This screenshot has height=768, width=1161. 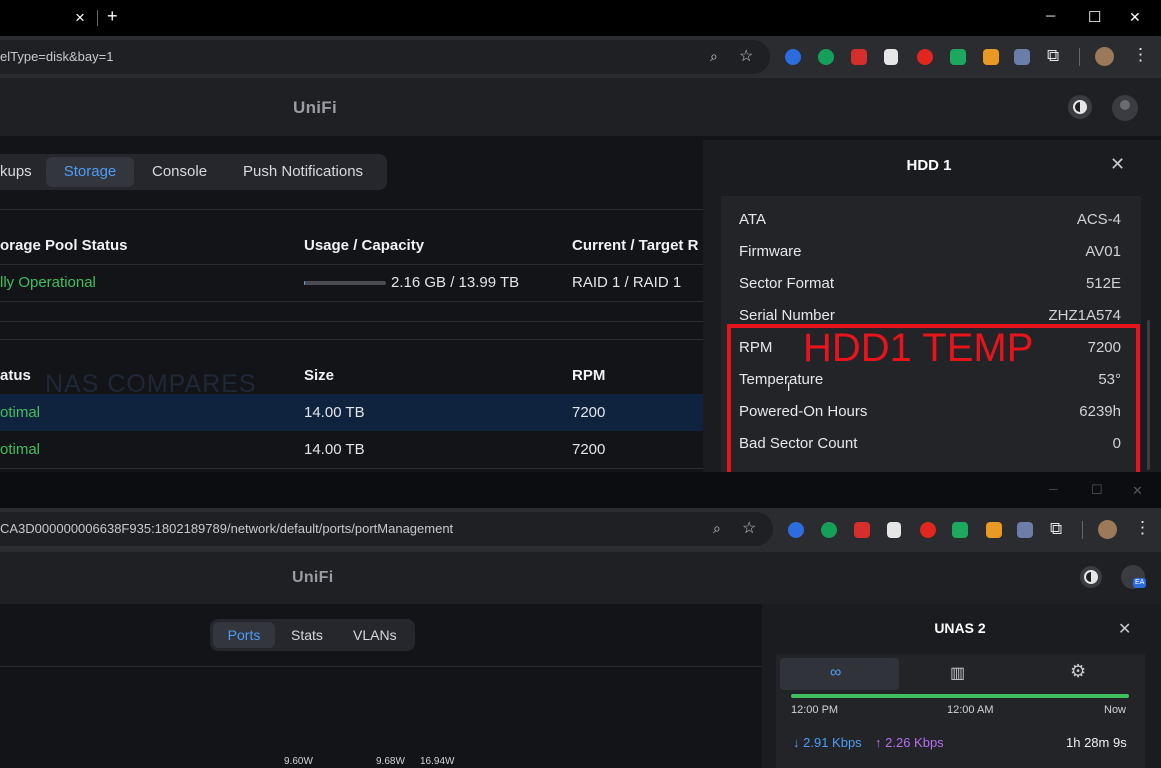 I want to click on disk-size: 14.00 TB, so click(x=334, y=449).